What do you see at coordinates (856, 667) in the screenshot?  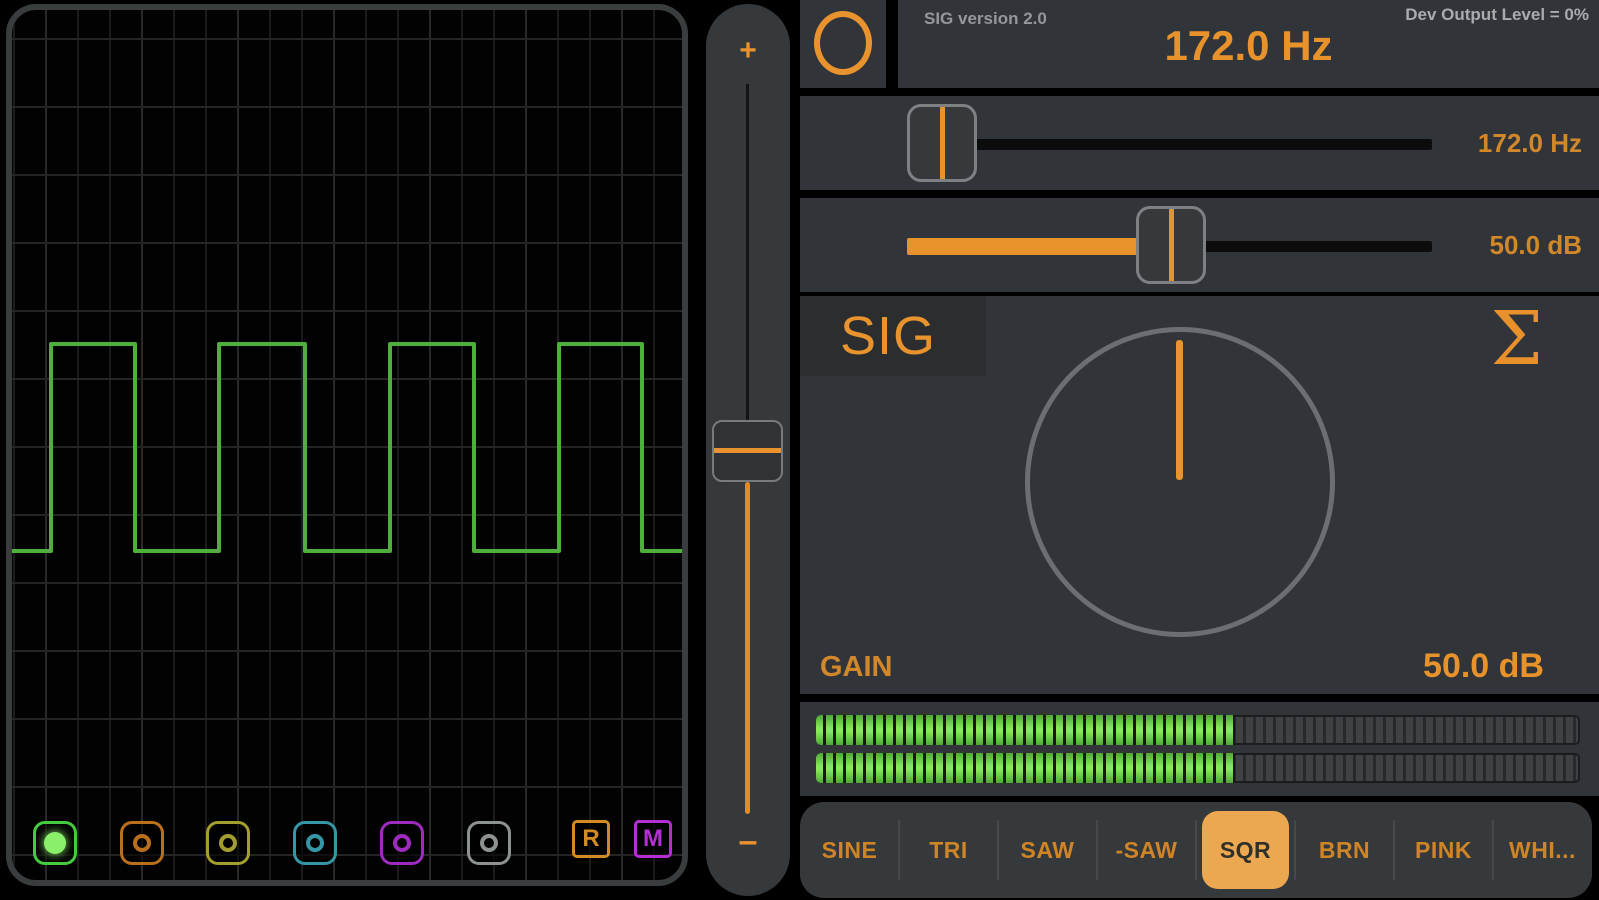 I see `gain-knob-label: GAIN` at bounding box center [856, 667].